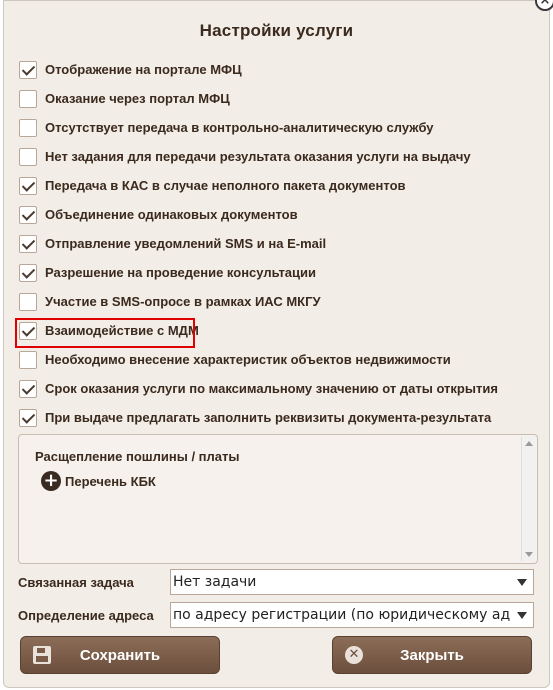 The height and width of the screenshot is (690, 553). Describe the element at coordinates (181, 272) in the screenshot. I see `option-label: Разрешение на проведение консультации` at that location.